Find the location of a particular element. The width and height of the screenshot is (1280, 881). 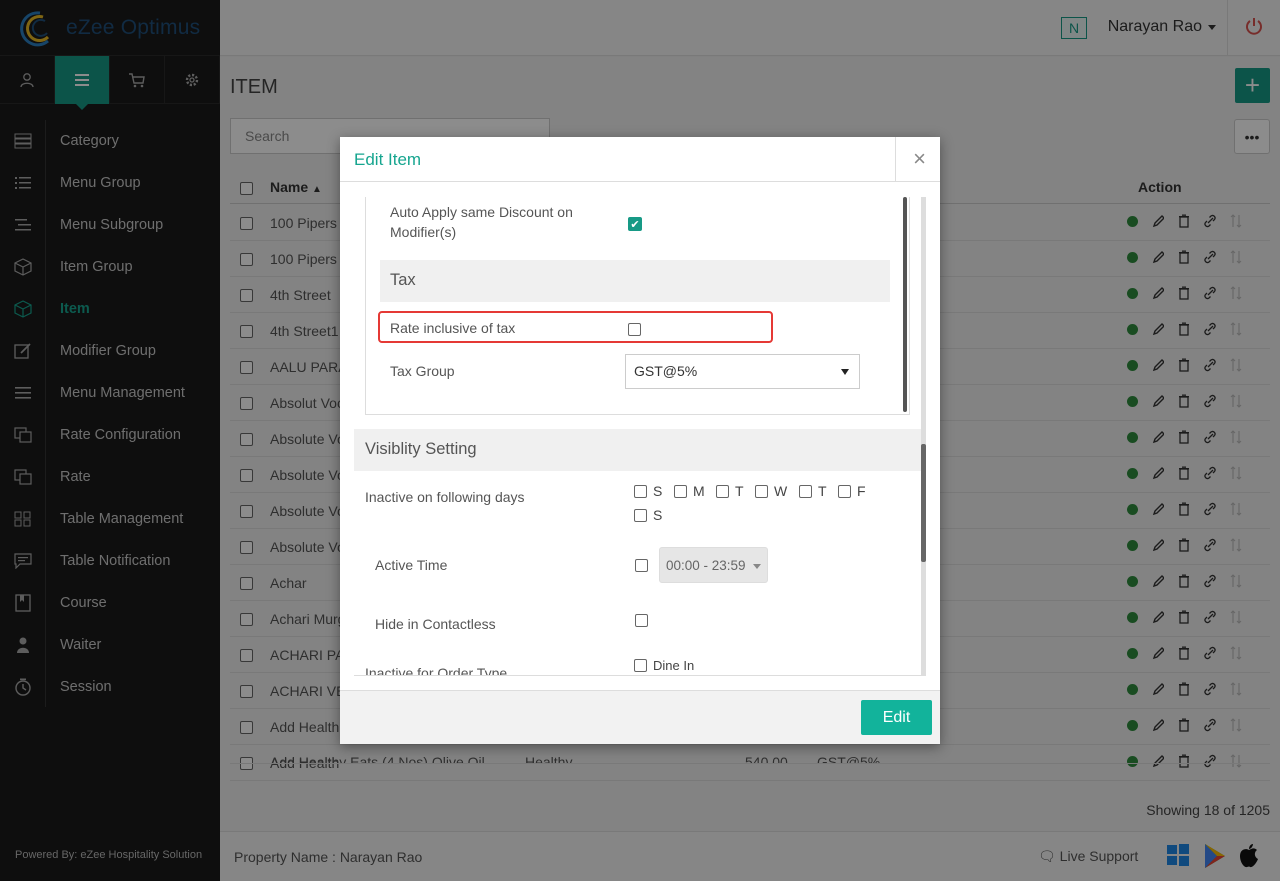

scrollbar-thumb is located at coordinates (923, 503).